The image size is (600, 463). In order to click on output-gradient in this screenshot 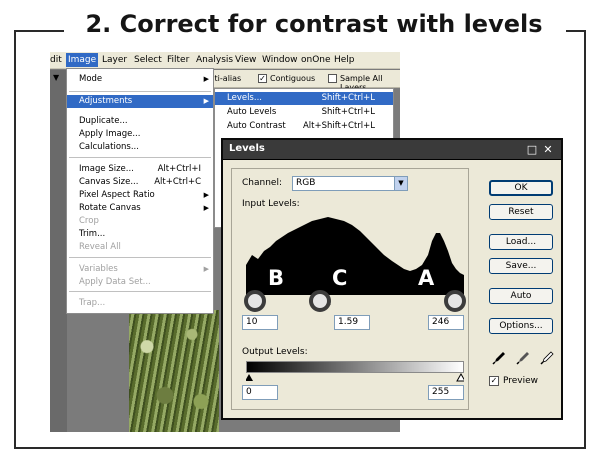, I will do `click(355, 367)`.